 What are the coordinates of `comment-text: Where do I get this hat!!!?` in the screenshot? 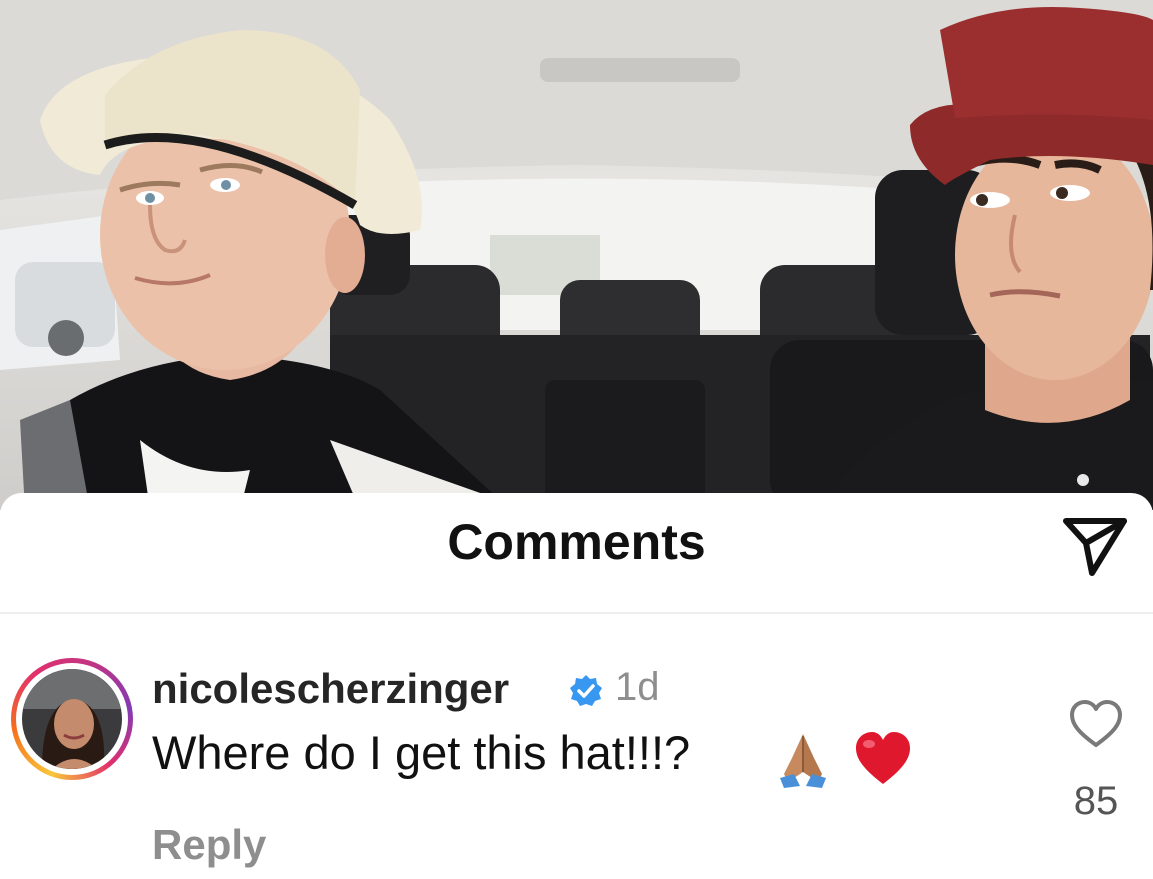 It's located at (421, 752).